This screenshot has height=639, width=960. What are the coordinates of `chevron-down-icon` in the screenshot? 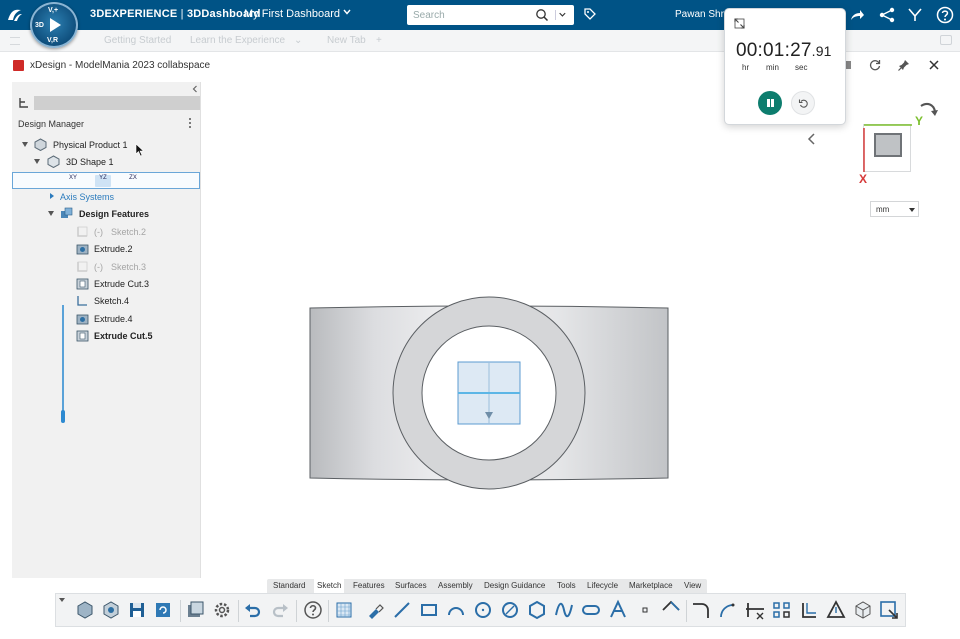 It's located at (347, 12).